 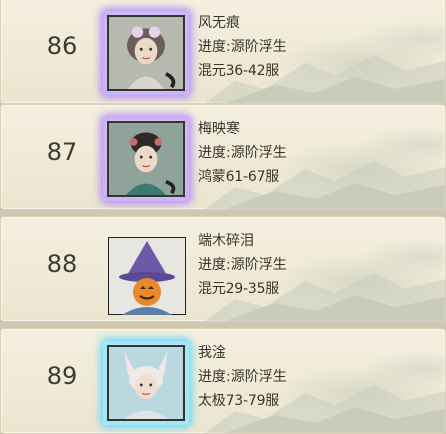 I want to click on player-name: 我淦, so click(x=212, y=353).